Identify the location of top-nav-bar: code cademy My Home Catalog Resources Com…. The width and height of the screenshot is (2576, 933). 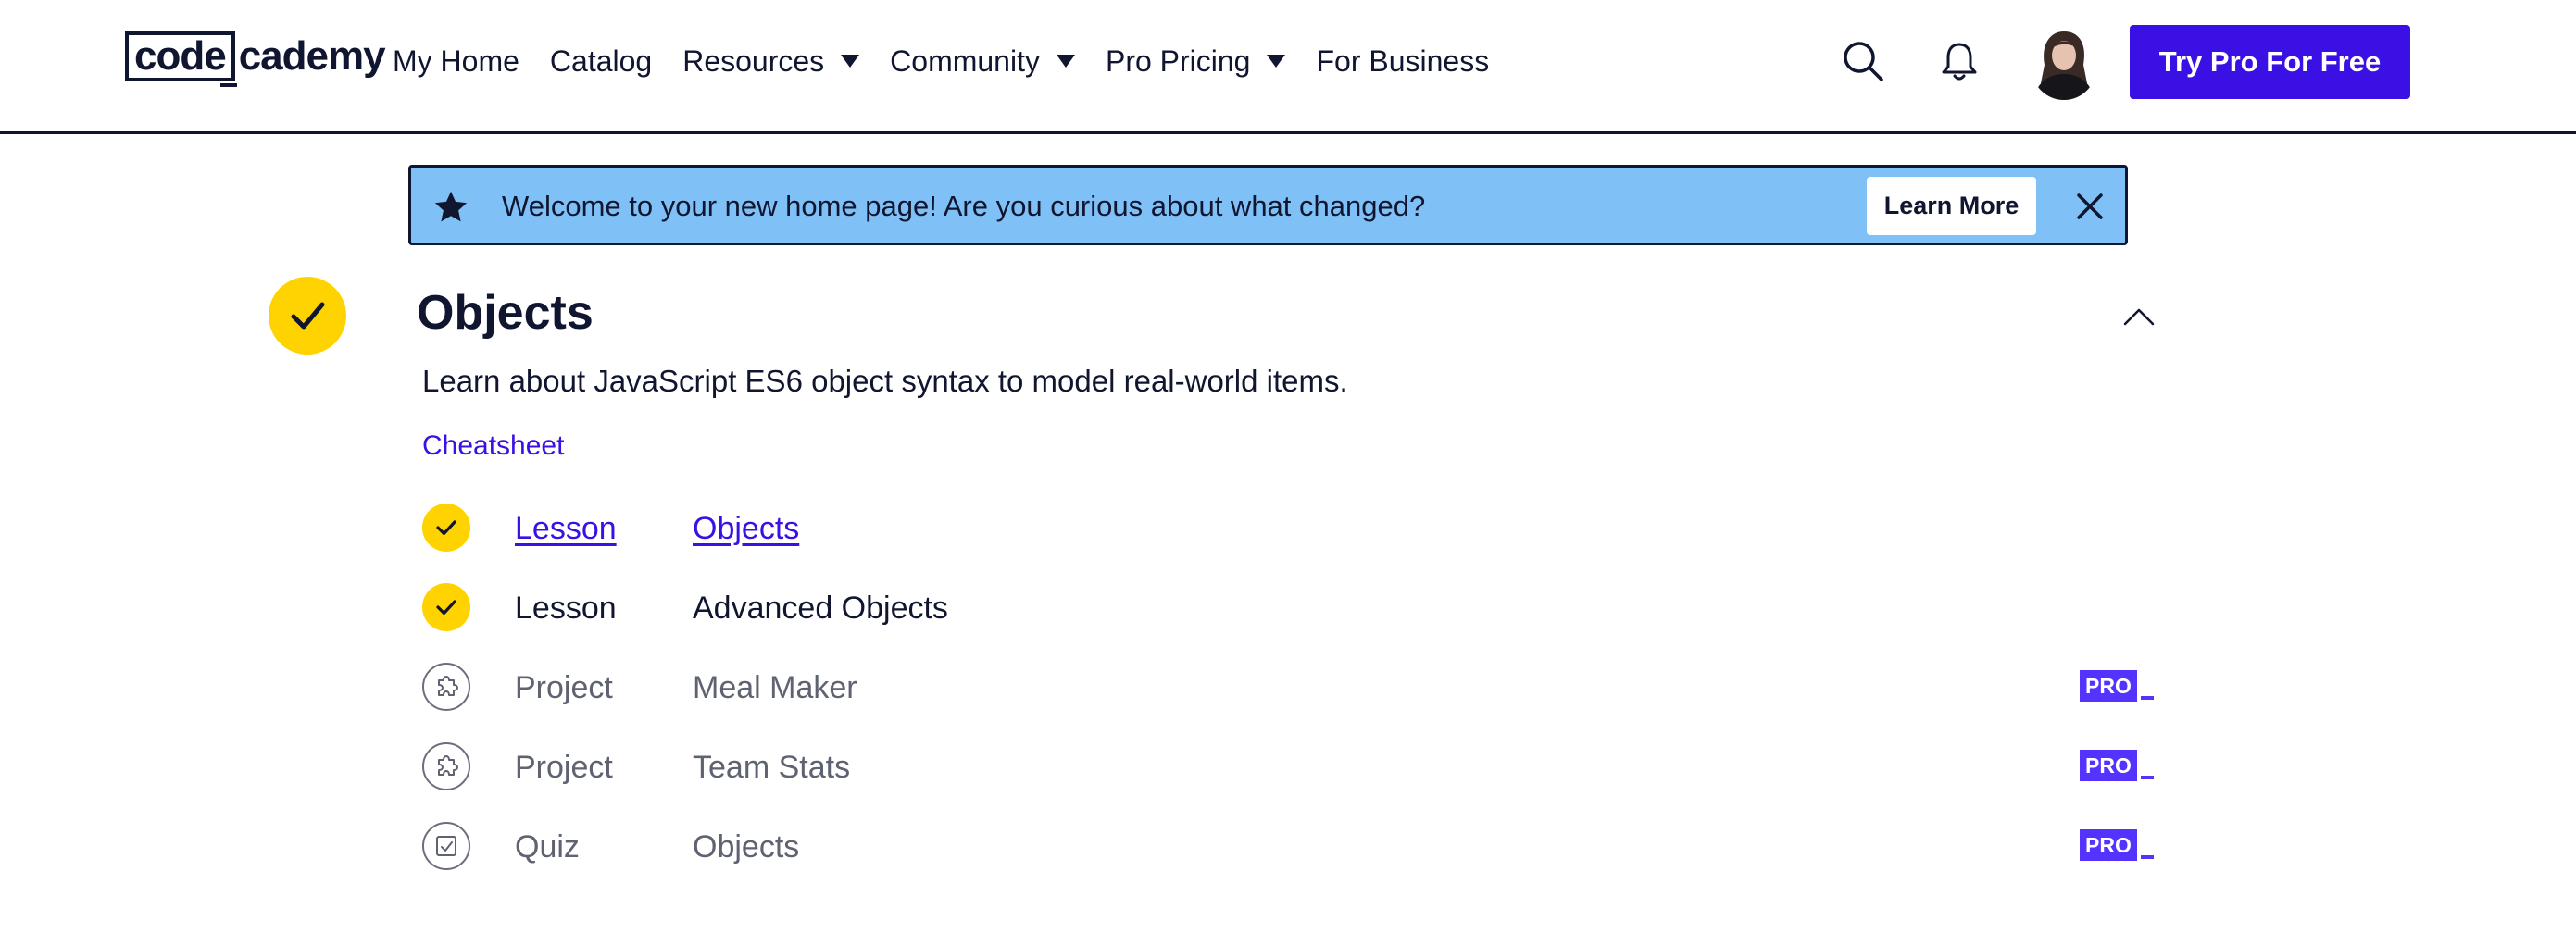
(1288, 67).